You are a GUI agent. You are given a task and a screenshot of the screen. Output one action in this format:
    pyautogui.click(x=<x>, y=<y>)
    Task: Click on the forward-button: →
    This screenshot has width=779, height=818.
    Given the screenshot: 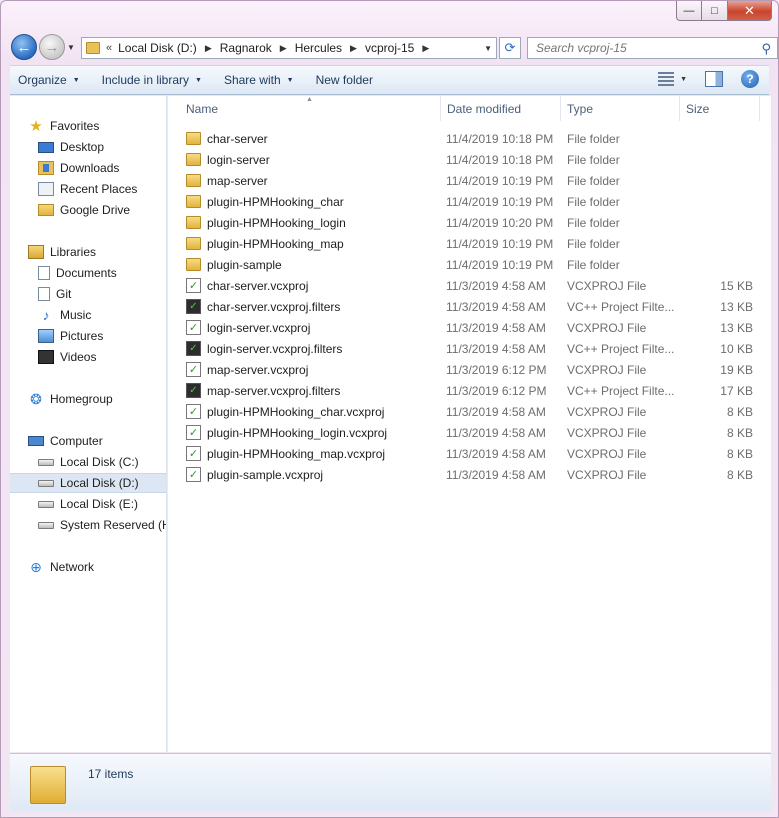 What is the action you would take?
    pyautogui.click(x=52, y=47)
    